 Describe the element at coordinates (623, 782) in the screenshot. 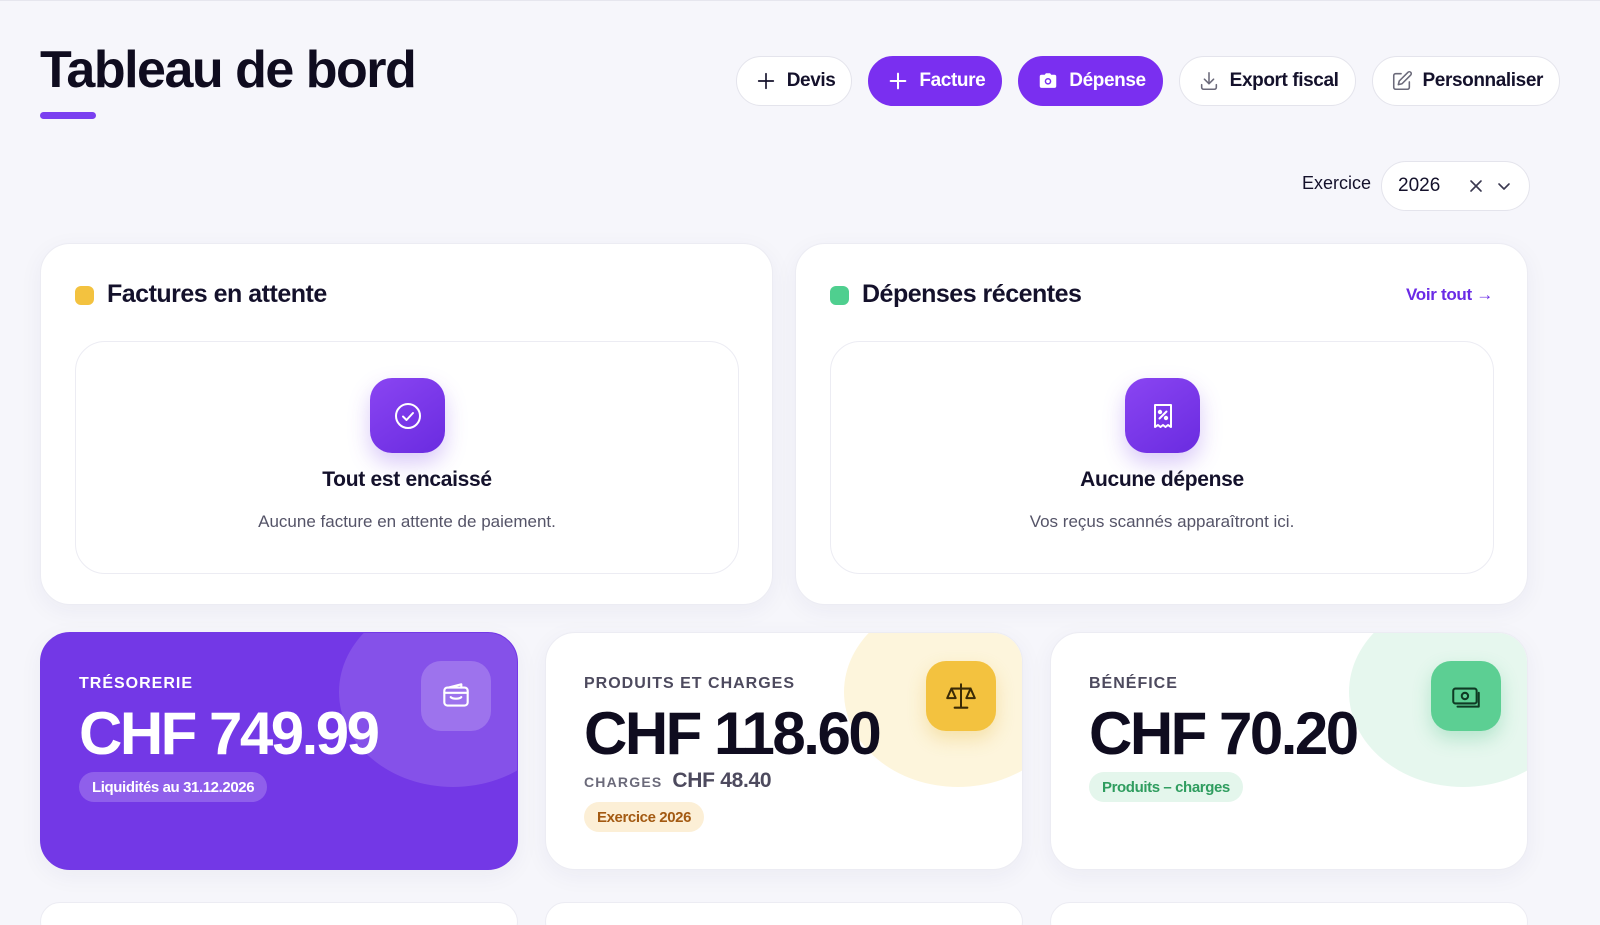

I see `charges-label: CHARGES` at that location.